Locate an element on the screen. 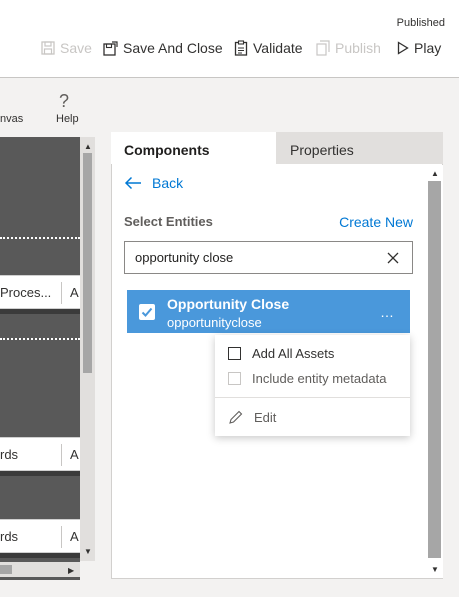  edit-label: Edit is located at coordinates (265, 417).